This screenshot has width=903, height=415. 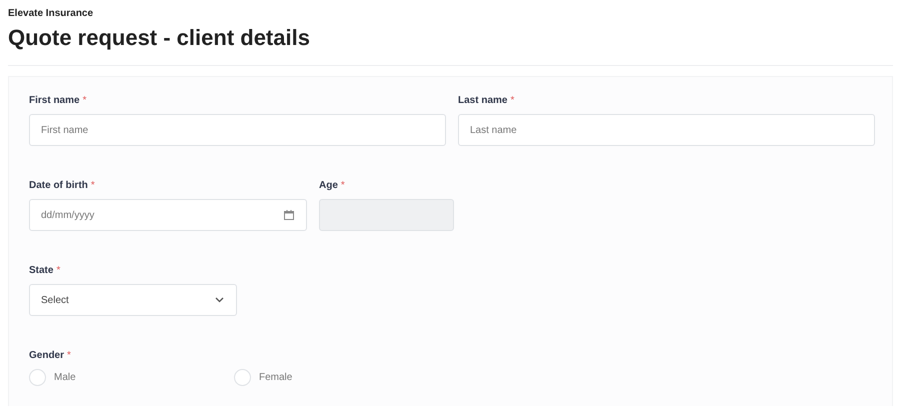 What do you see at coordinates (55, 300) in the screenshot?
I see `select-value: Select` at bounding box center [55, 300].